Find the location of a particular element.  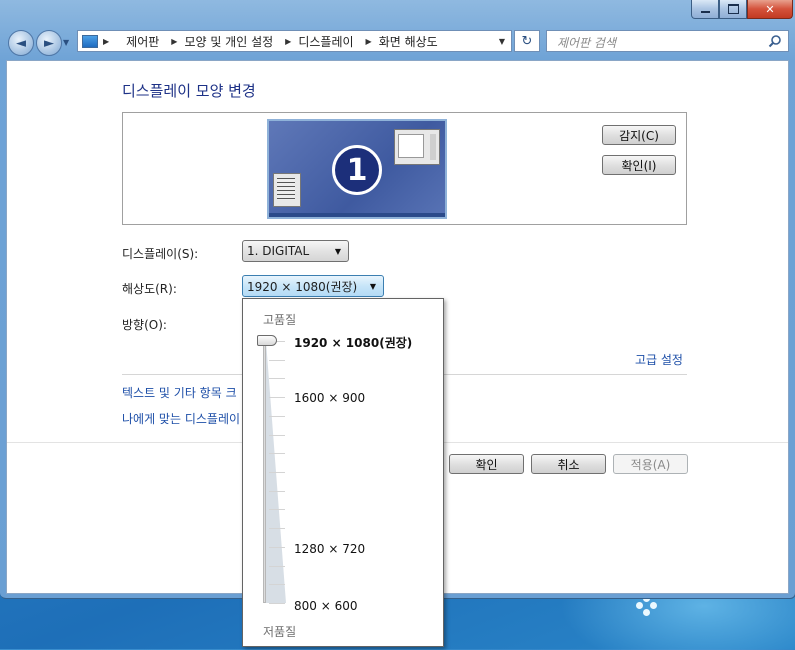

breadcrumb-label: 모양 및 개인 설정 is located at coordinates (229, 41).